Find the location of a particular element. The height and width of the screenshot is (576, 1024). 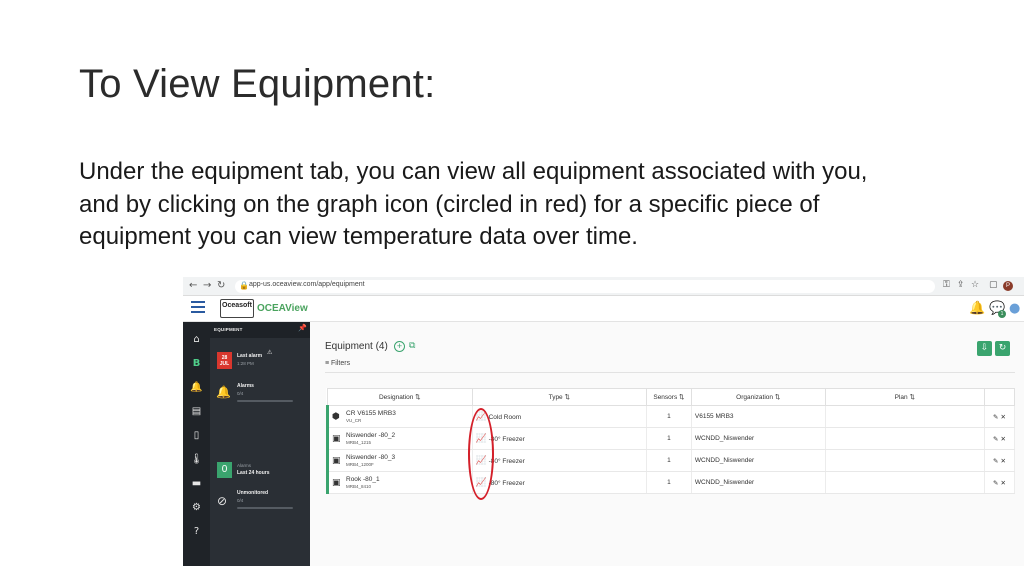

col-designation-label: Designation is located at coordinates (396, 397).